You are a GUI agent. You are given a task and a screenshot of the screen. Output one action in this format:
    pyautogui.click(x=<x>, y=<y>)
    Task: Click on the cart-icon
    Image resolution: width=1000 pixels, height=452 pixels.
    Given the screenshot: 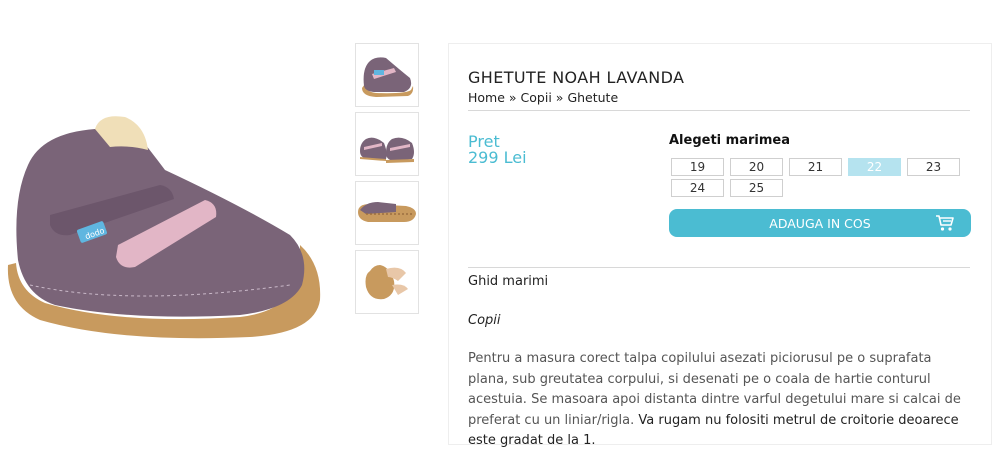 What is the action you would take?
    pyautogui.click(x=945, y=224)
    